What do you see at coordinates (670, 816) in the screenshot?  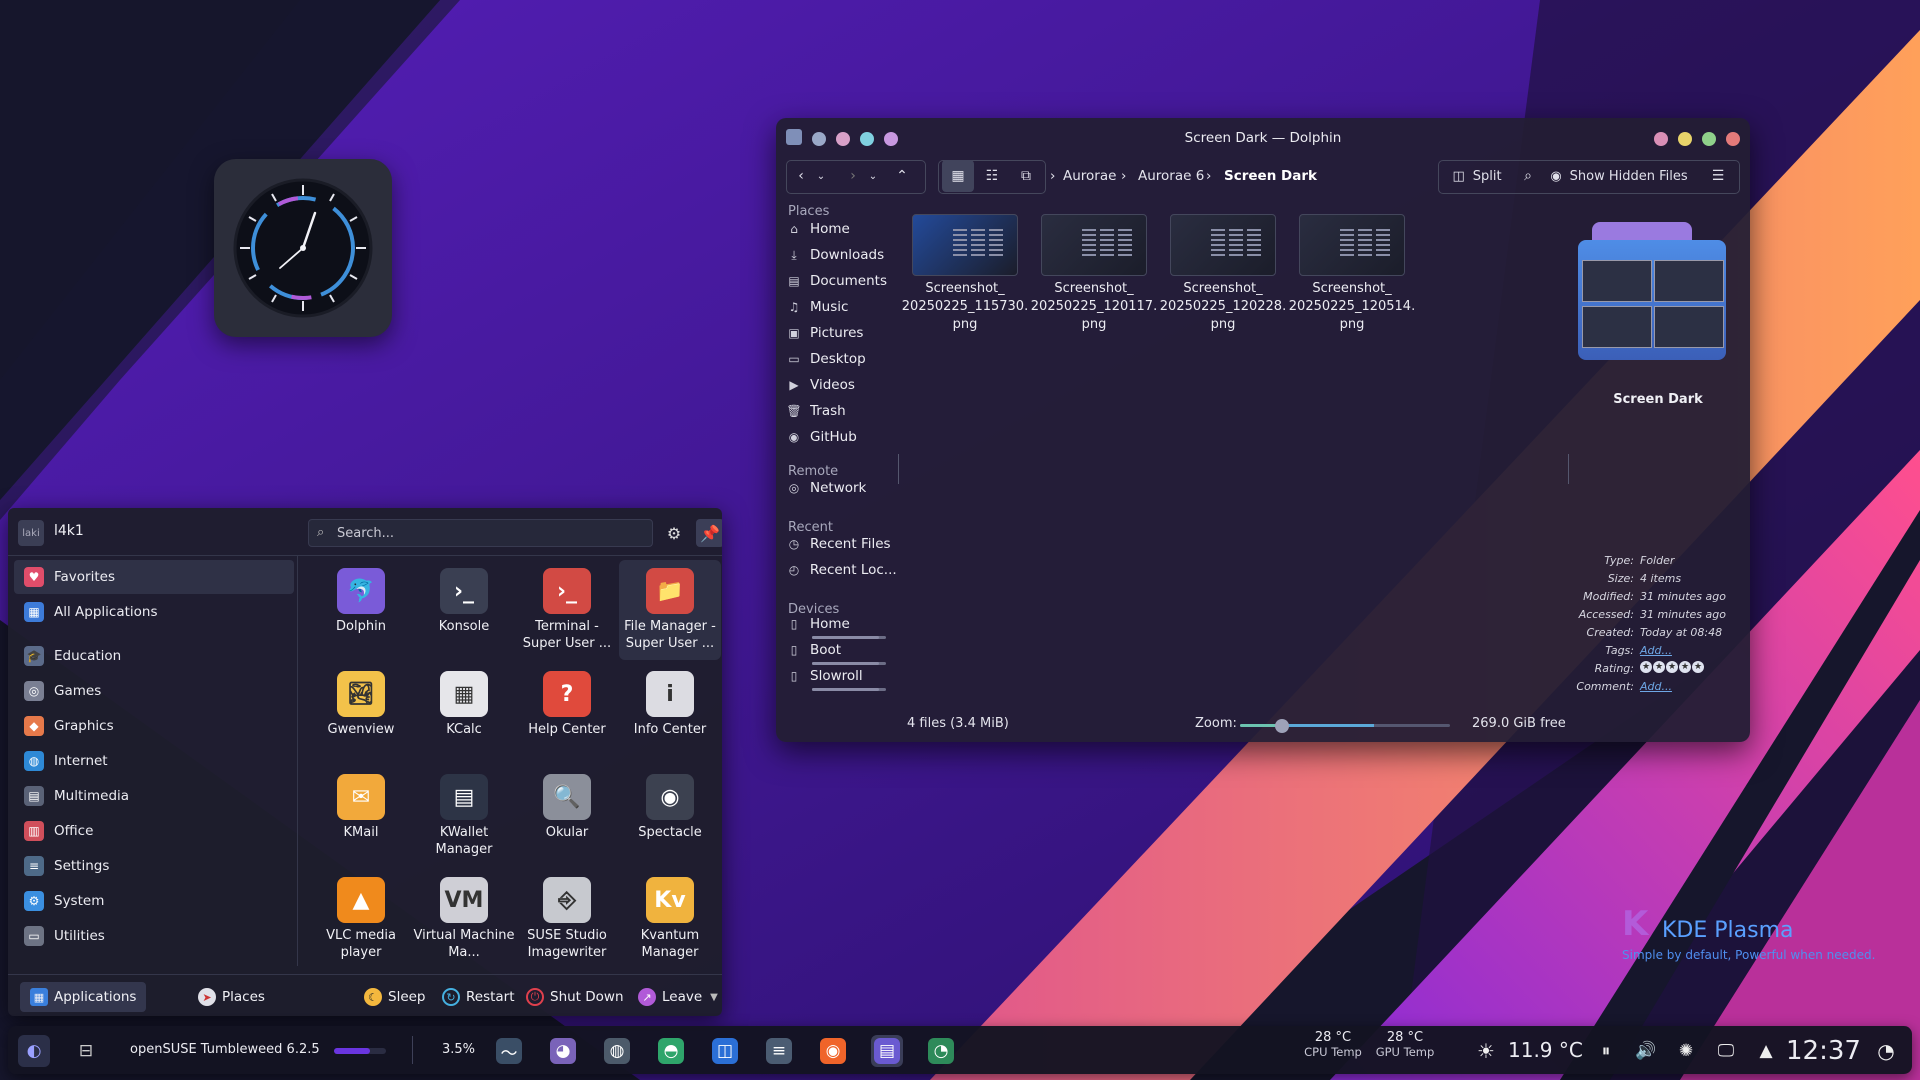 I see `app-tile: ◉ Spectacle` at bounding box center [670, 816].